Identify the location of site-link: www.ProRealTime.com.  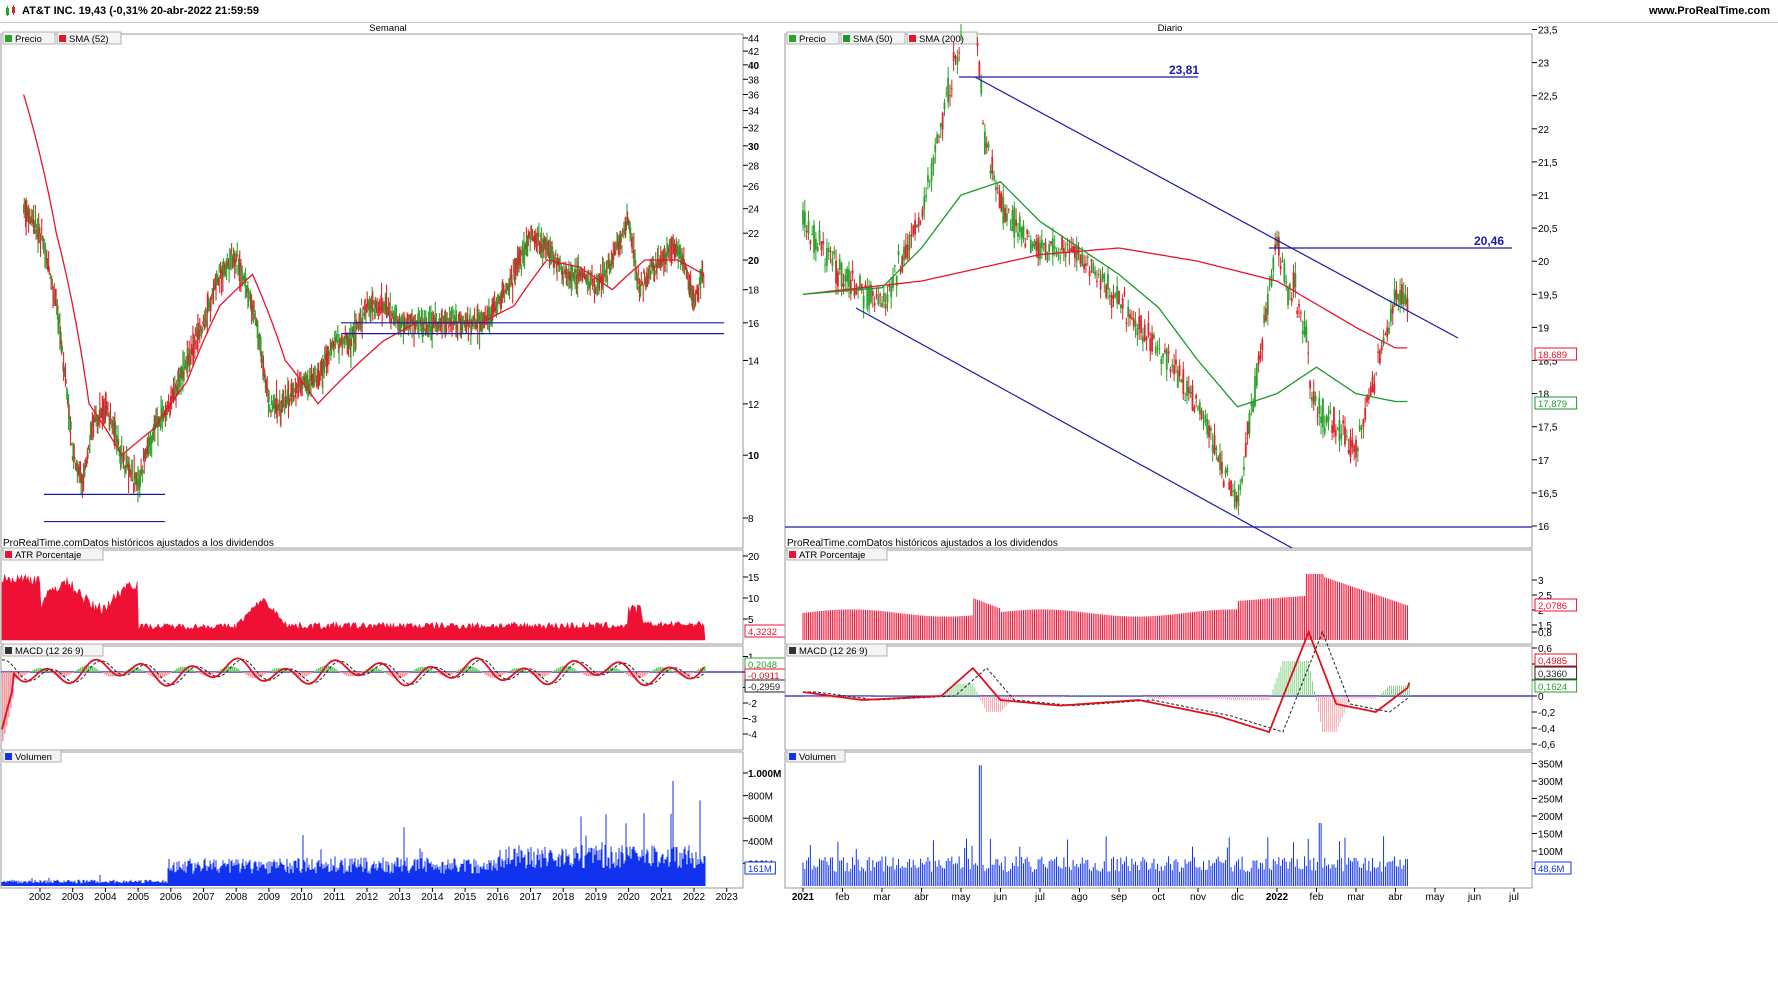
(1709, 11).